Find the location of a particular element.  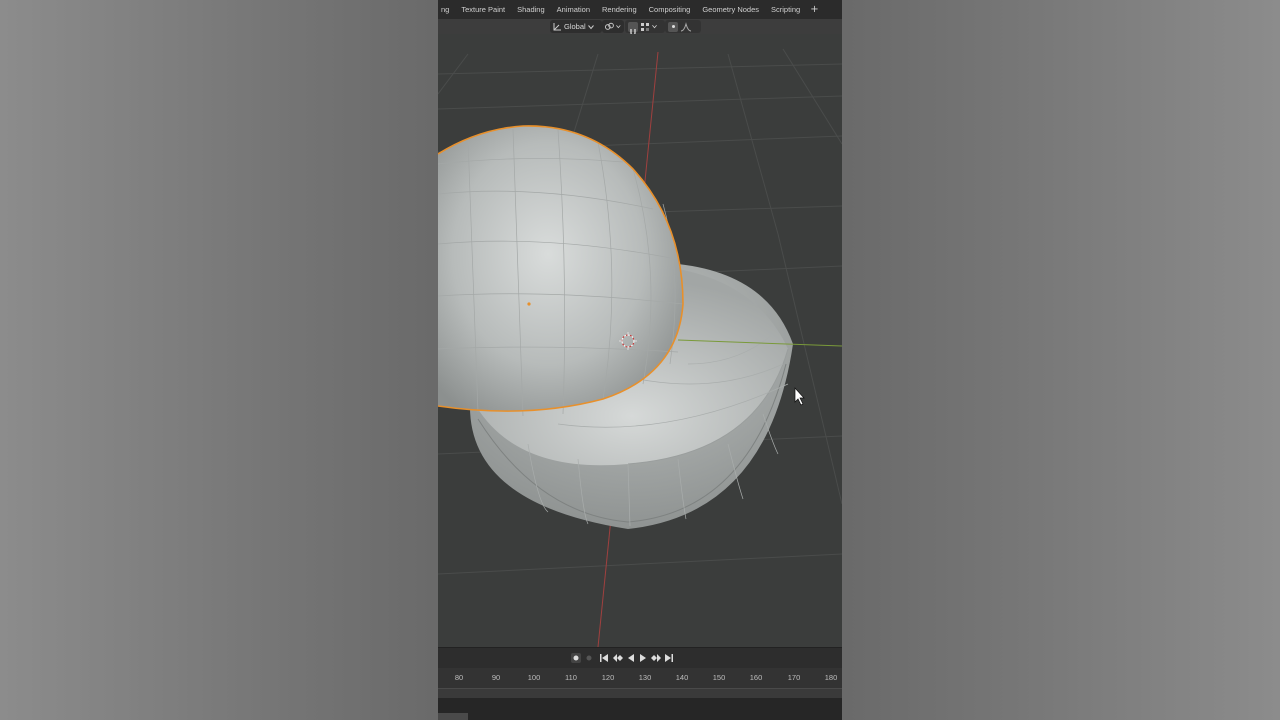

auto-key-icon is located at coordinates (589, 658).